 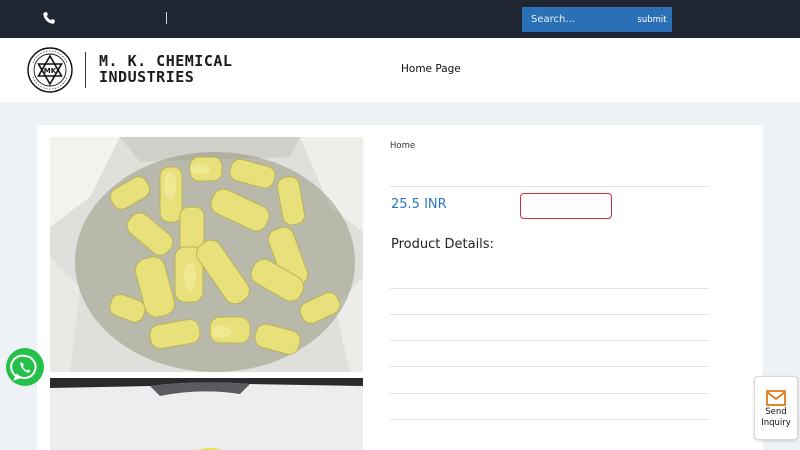 I want to click on send-inquiry-label-line1: Send, so click(x=776, y=412).